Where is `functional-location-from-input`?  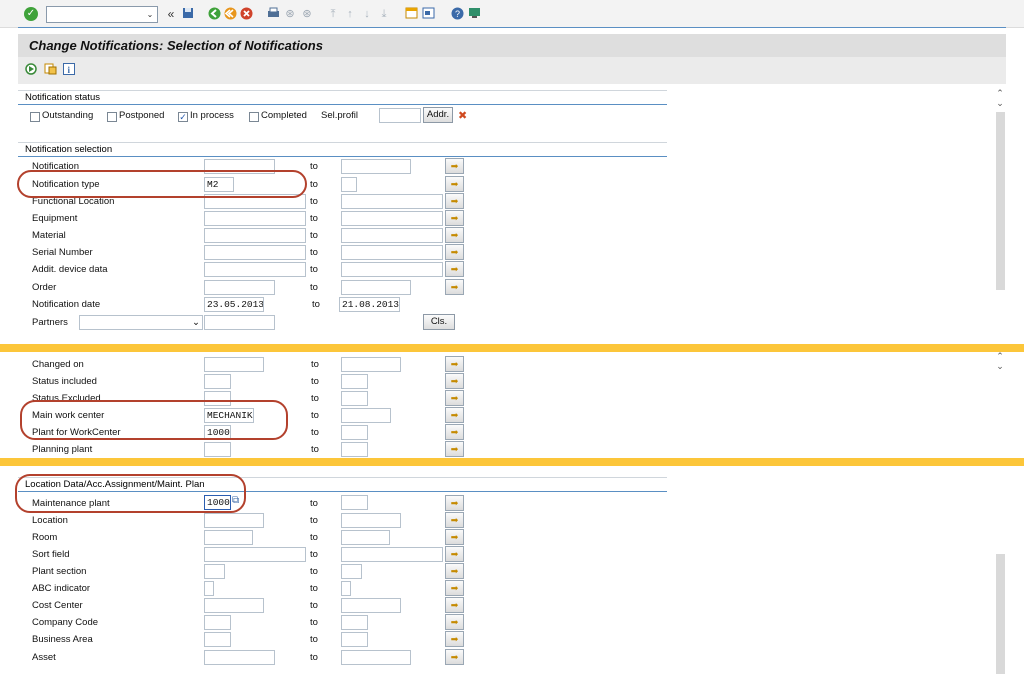
functional-location-from-input is located at coordinates (255, 201).